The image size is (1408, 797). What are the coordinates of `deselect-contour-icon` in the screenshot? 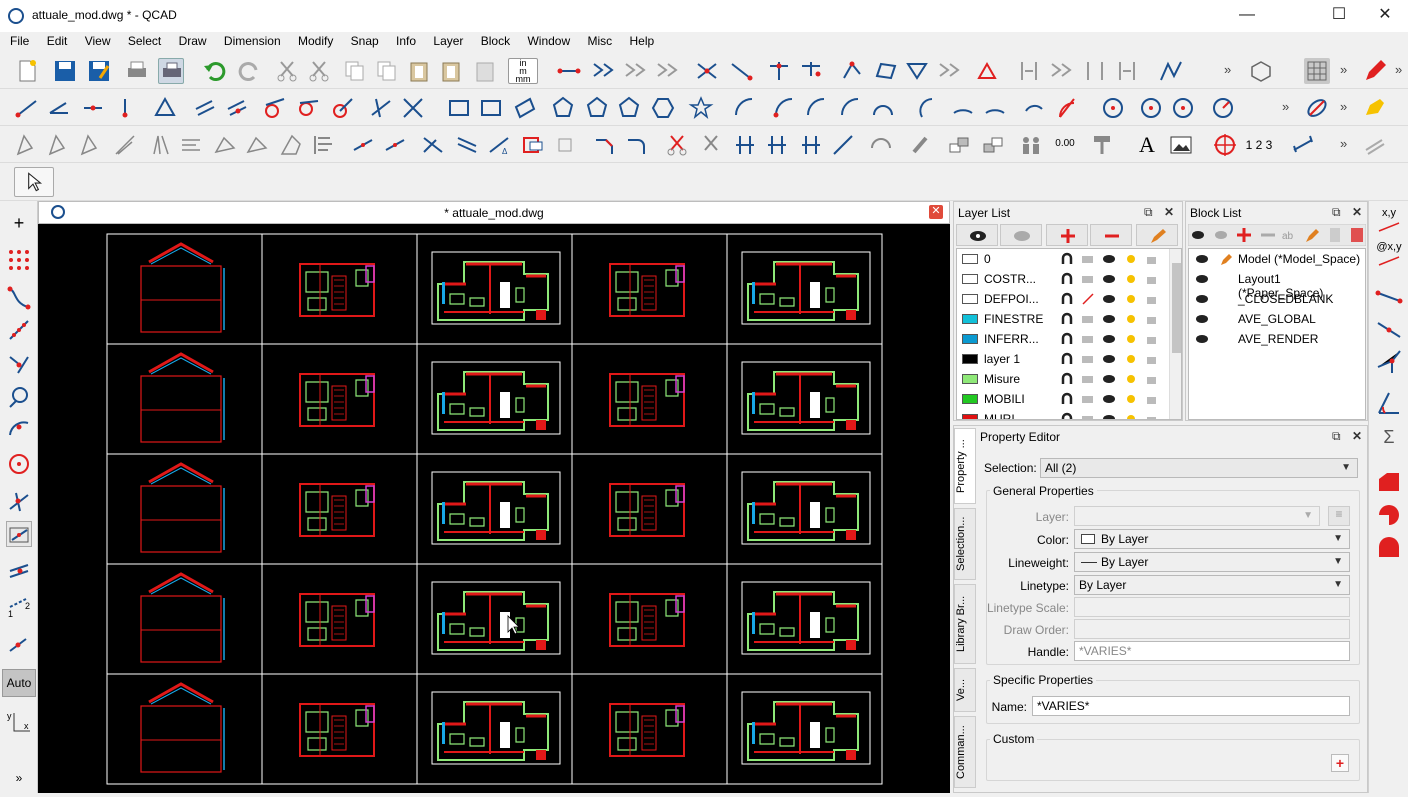 It's located at (635, 71).